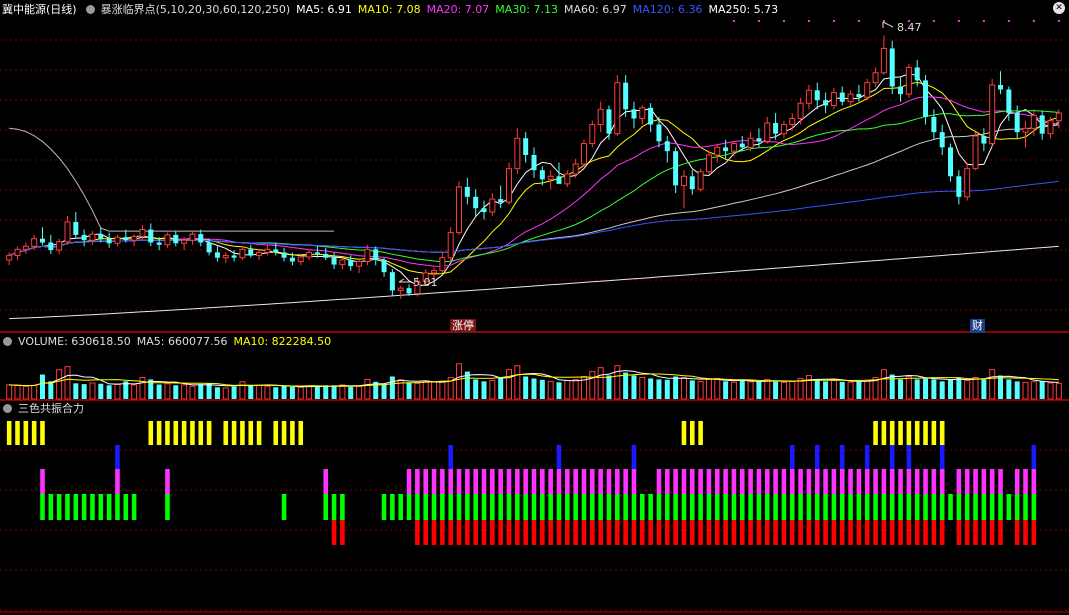  I want to click on signal-panel-header: 三色共振合力, so click(45, 409).